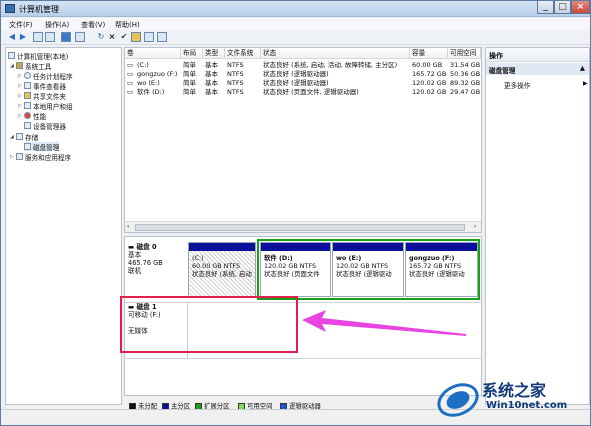 This screenshot has height=426, width=591. Describe the element at coordinates (45, 126) in the screenshot. I see `tree-item-device-manager: 设备管理器` at that location.